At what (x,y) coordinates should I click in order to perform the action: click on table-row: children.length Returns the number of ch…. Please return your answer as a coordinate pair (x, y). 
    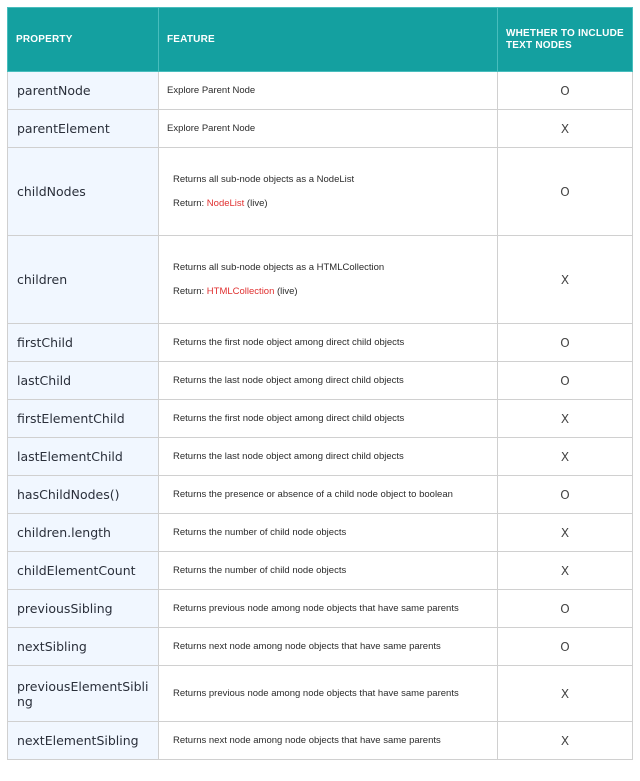
    Looking at the image, I should click on (320, 532).